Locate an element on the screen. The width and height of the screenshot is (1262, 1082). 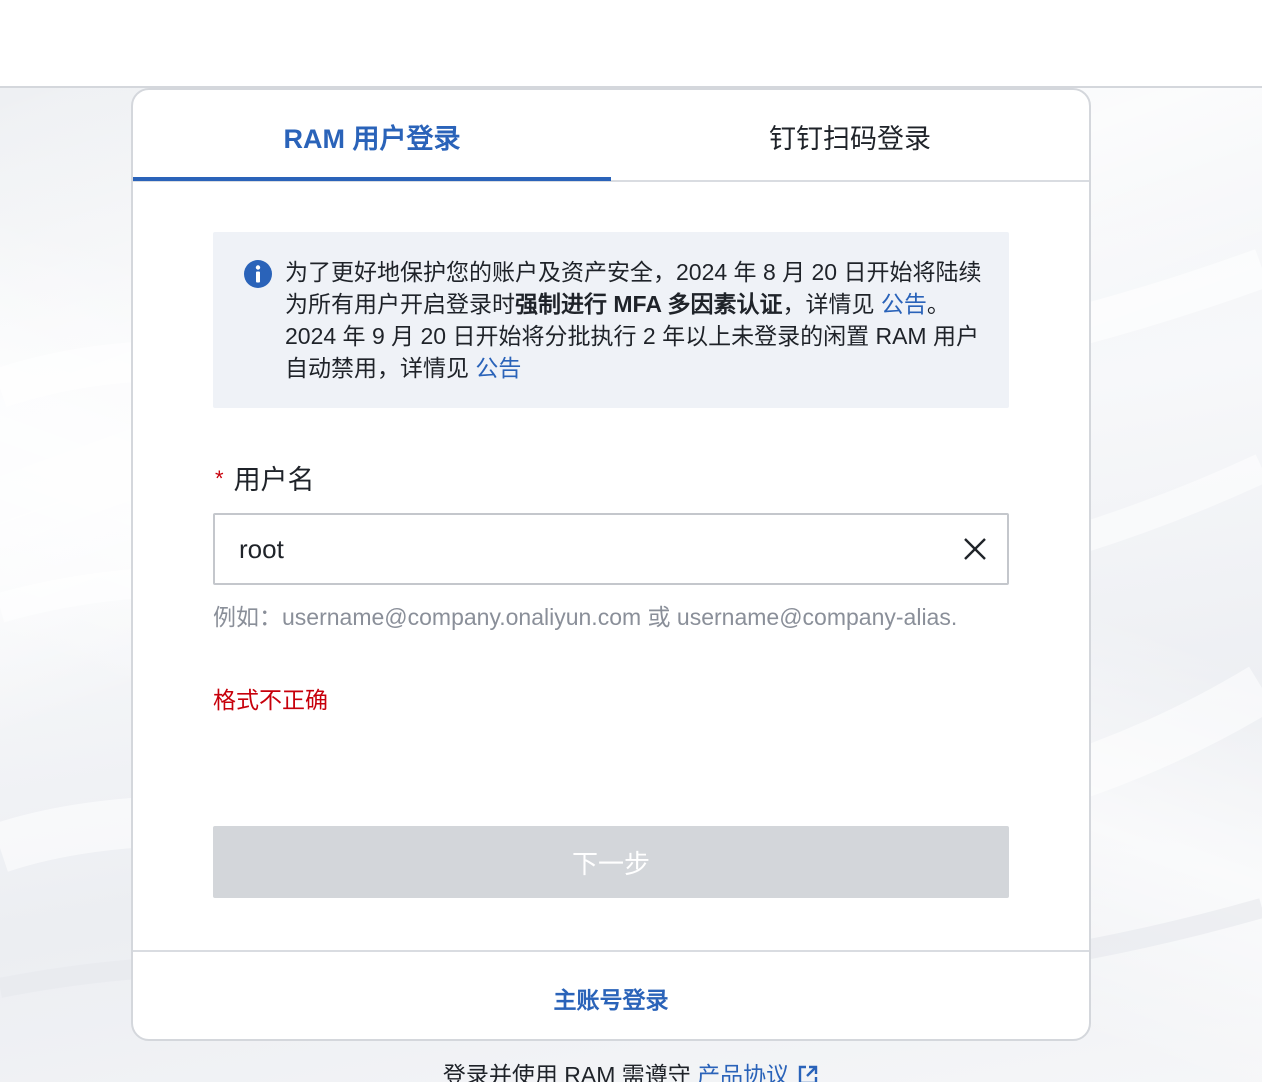
required-mark: * is located at coordinates (219, 478).